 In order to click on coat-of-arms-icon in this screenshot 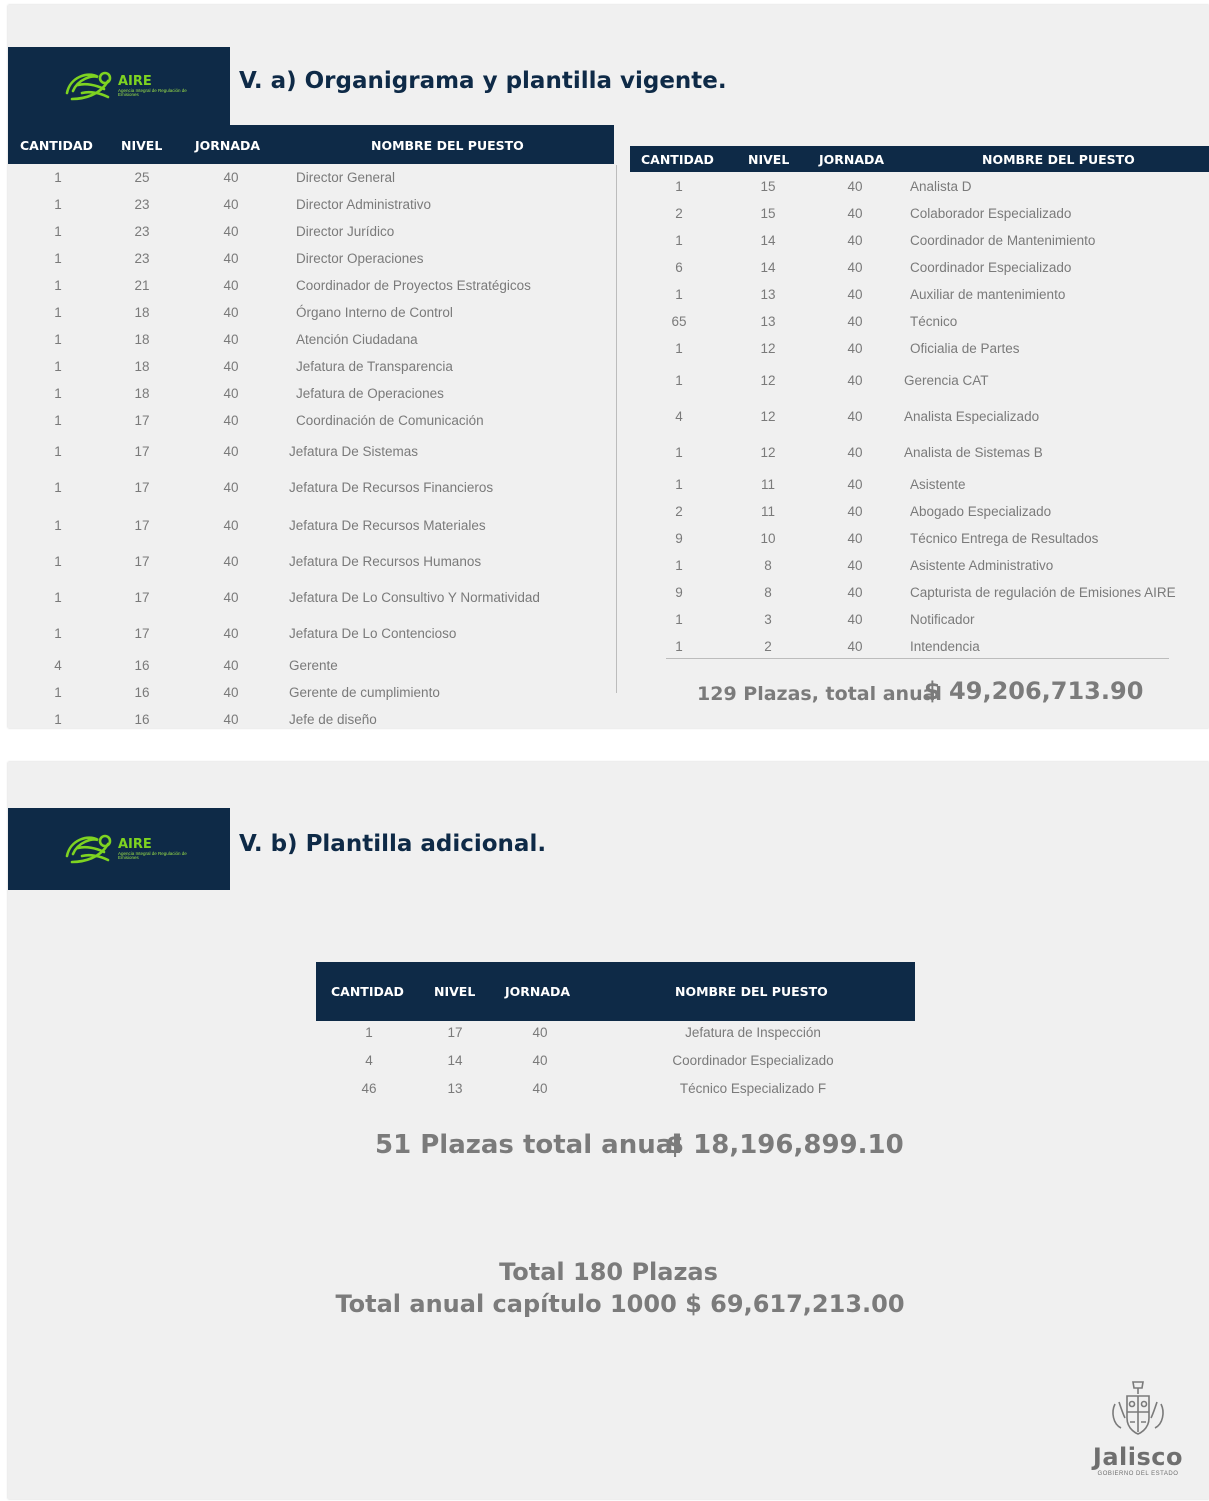, I will do `click(1138, 1408)`.